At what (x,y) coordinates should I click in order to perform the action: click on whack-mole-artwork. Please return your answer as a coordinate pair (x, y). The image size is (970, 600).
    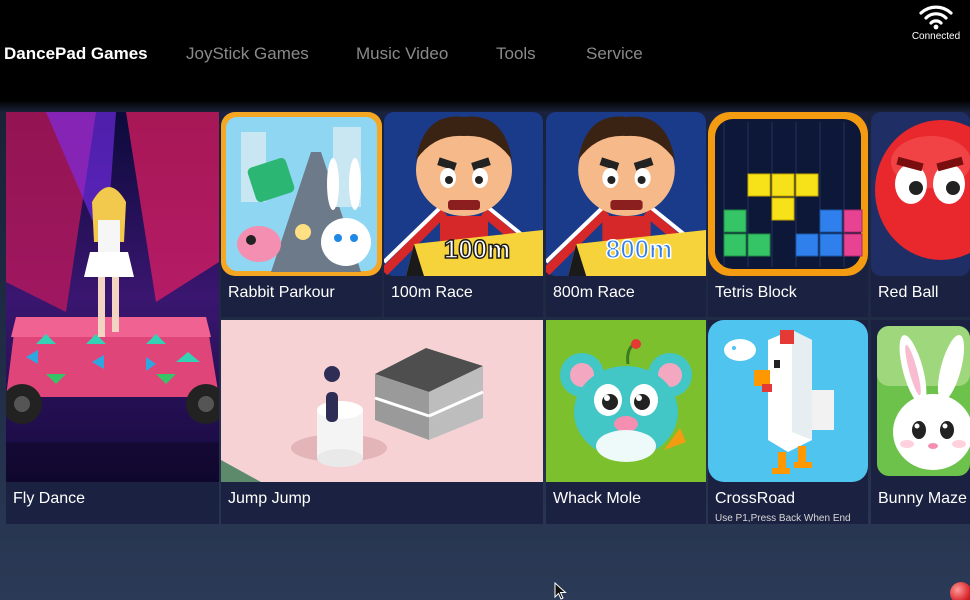
    Looking at the image, I should click on (626, 401).